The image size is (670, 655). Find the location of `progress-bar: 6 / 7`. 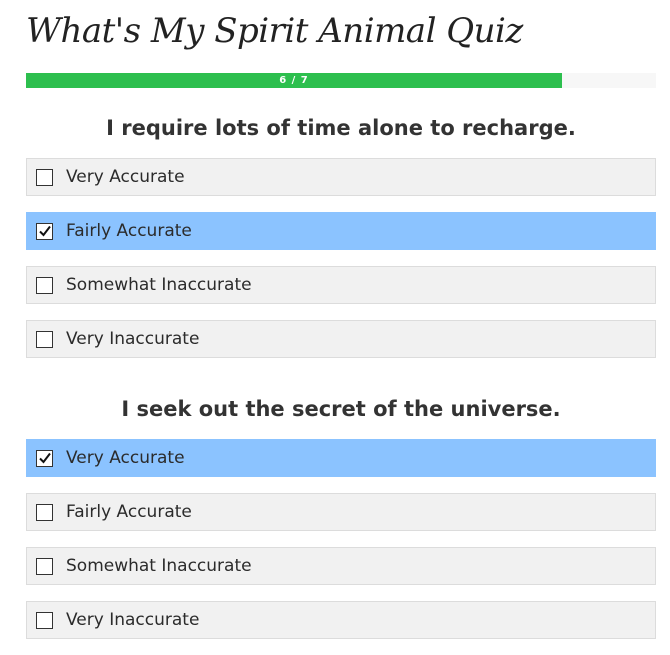

progress-bar: 6 / 7 is located at coordinates (341, 80).